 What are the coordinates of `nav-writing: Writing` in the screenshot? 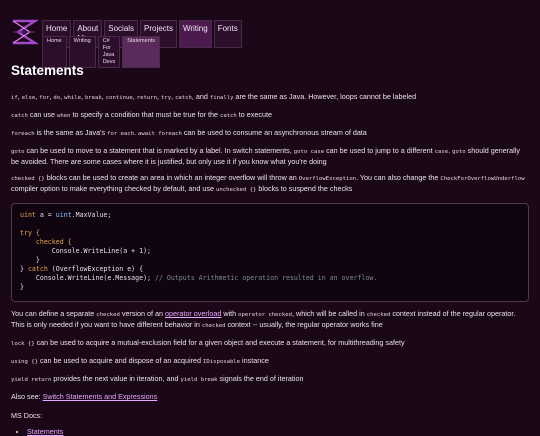 It's located at (195, 34).